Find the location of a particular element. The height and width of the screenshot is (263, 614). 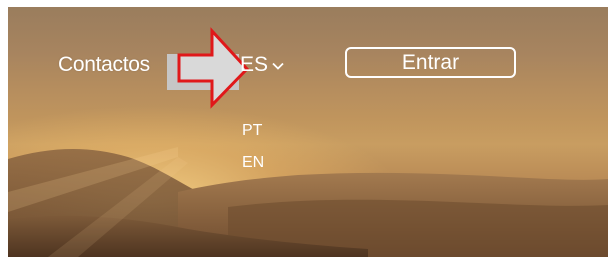

login-button: Entrar is located at coordinates (430, 62).